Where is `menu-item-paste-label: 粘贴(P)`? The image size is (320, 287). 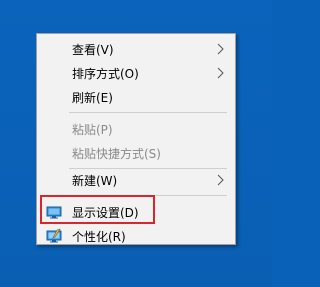
menu-item-paste-label: 粘贴(P) is located at coordinates (92, 129).